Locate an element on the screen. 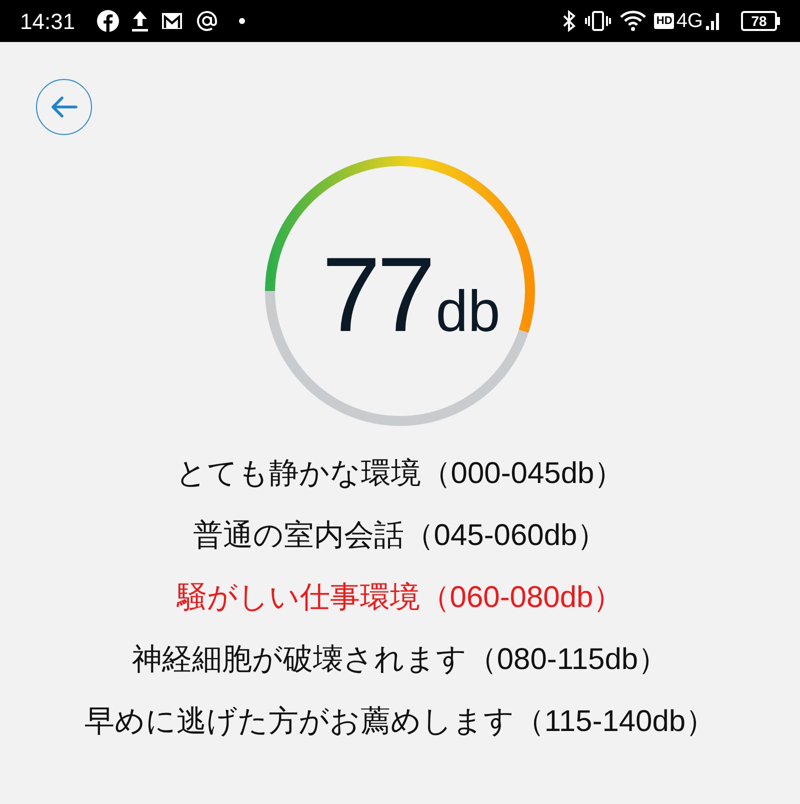  decibel-value: 77 is located at coordinates (377, 295).